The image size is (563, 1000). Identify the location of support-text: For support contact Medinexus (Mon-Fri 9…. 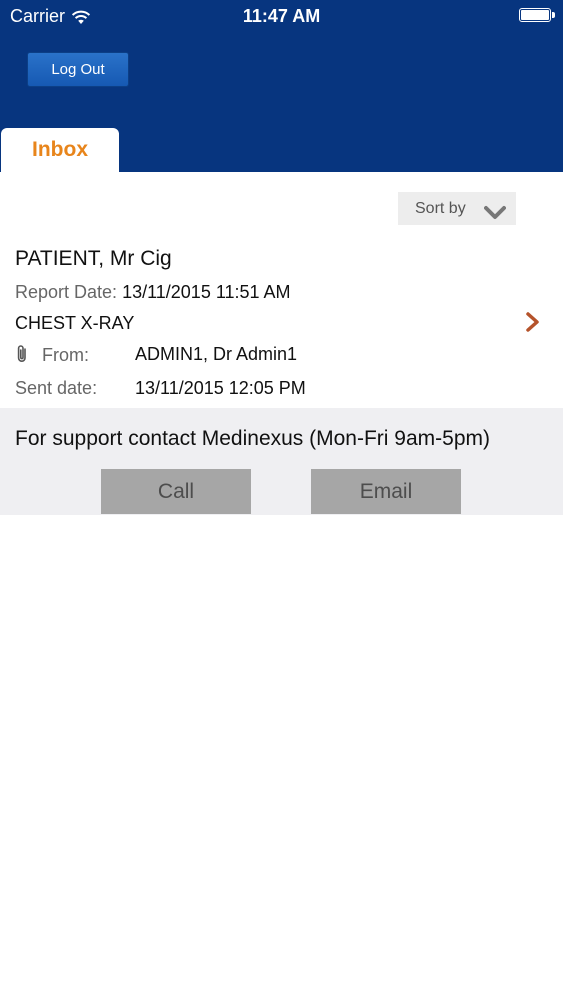
(252, 438).